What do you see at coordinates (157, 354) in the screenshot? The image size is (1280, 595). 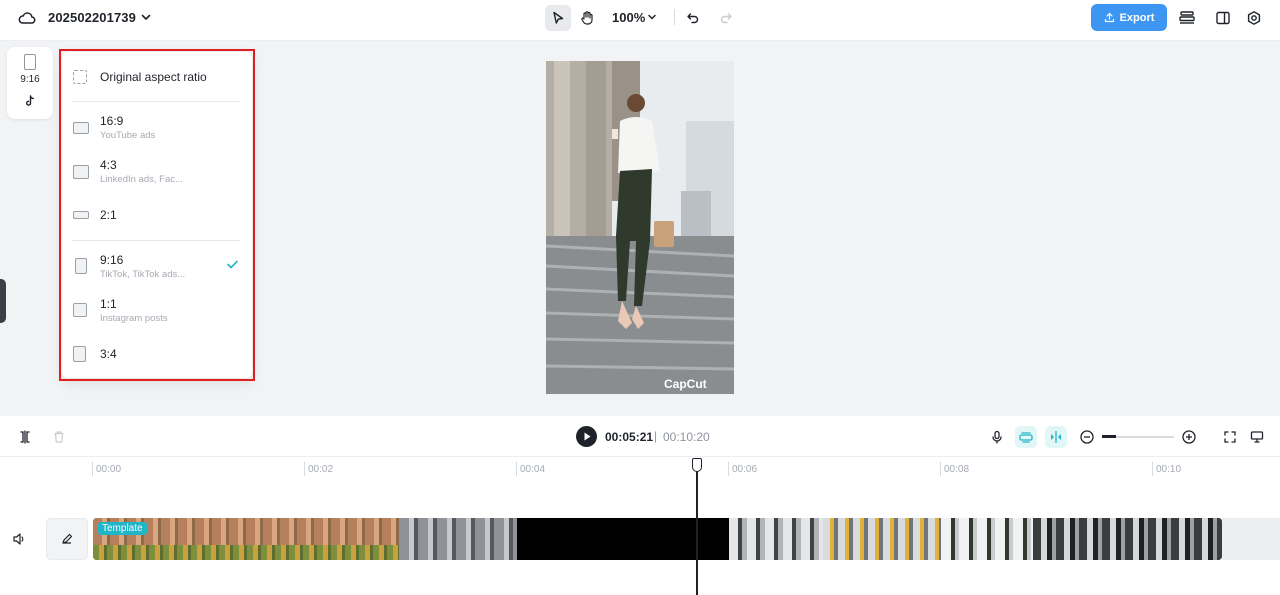 I see `option-3-4: 3:4` at bounding box center [157, 354].